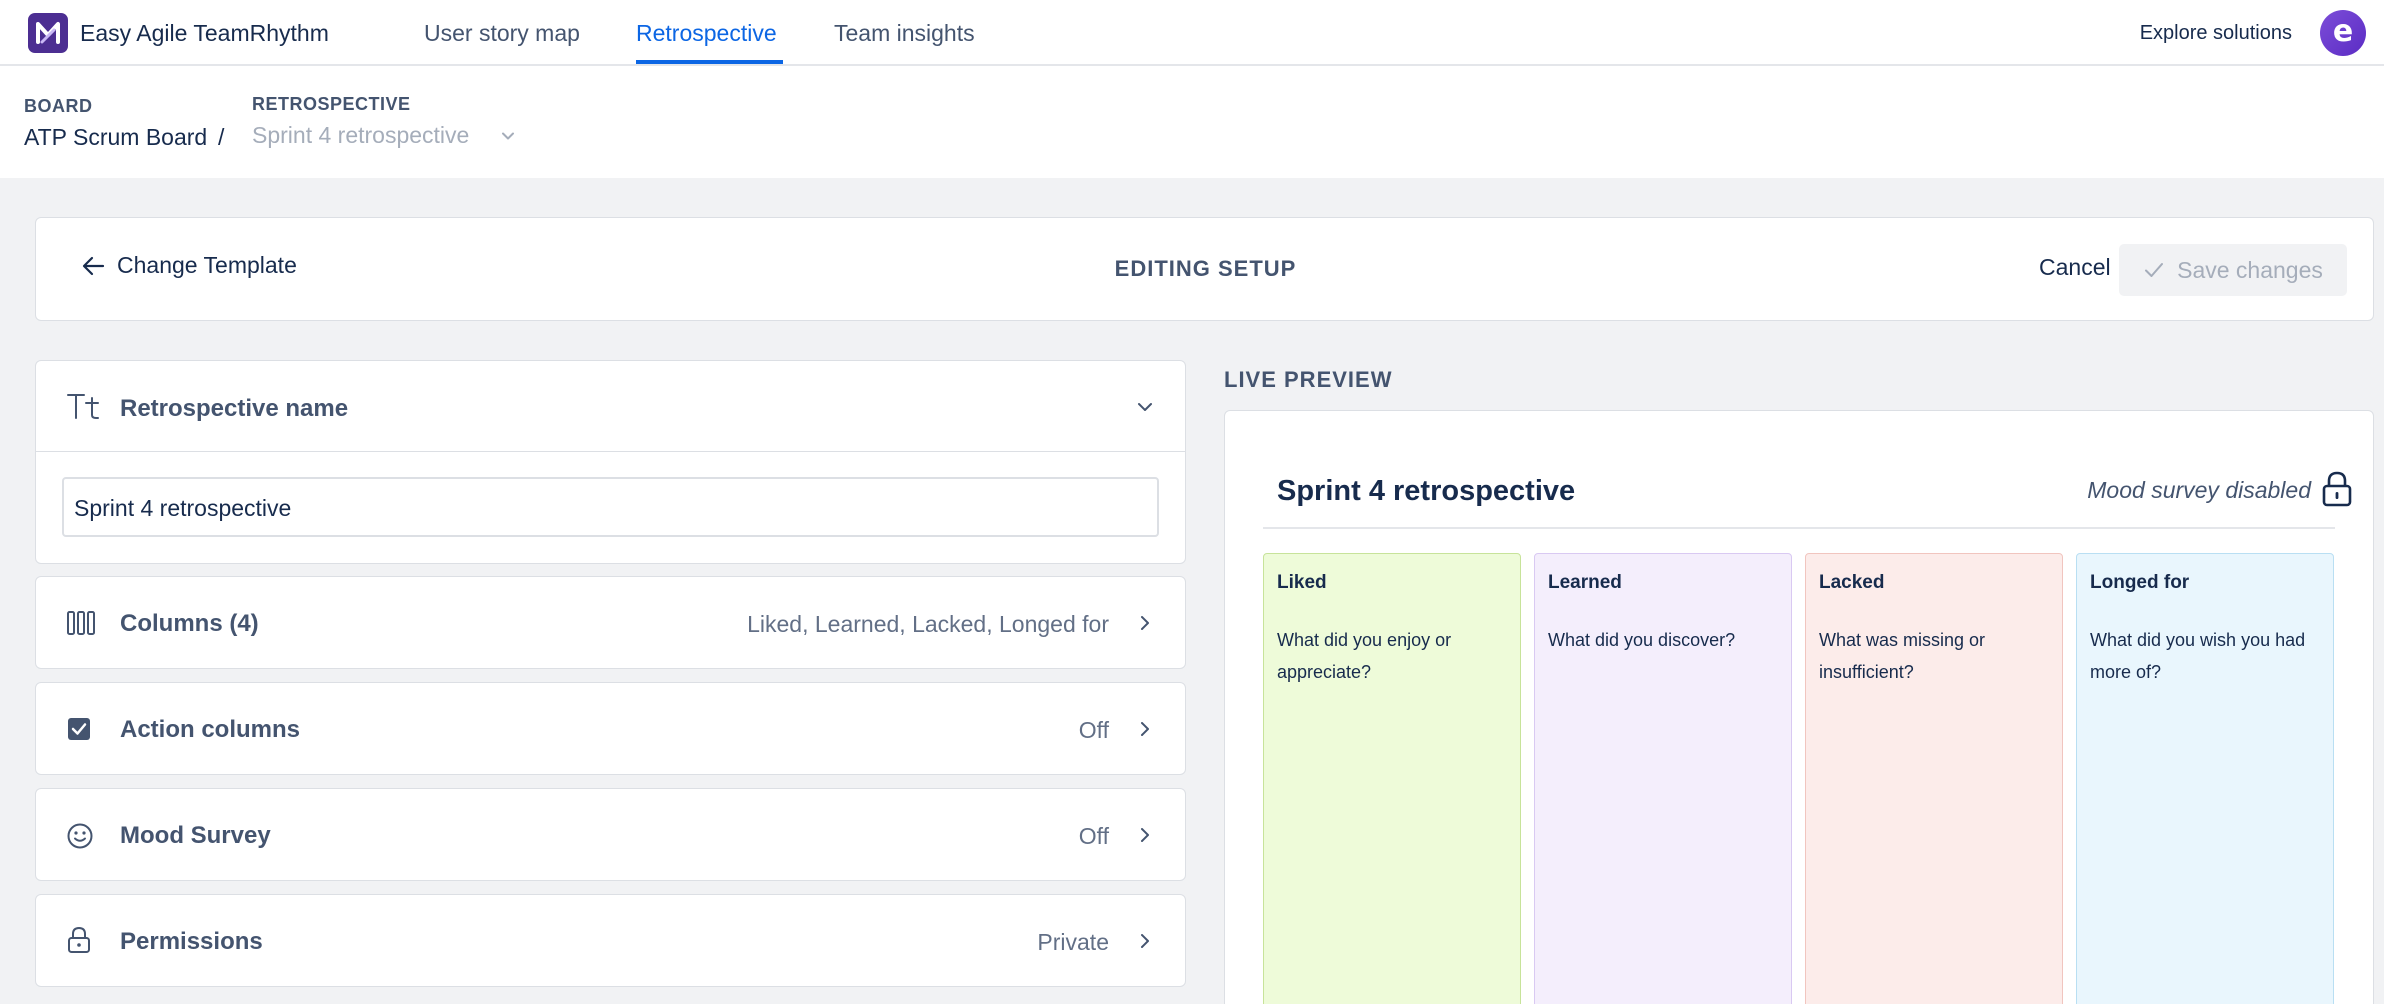 The height and width of the screenshot is (1004, 2384). What do you see at coordinates (610, 940) in the screenshot?
I see `permissions-section: Permissions Private` at bounding box center [610, 940].